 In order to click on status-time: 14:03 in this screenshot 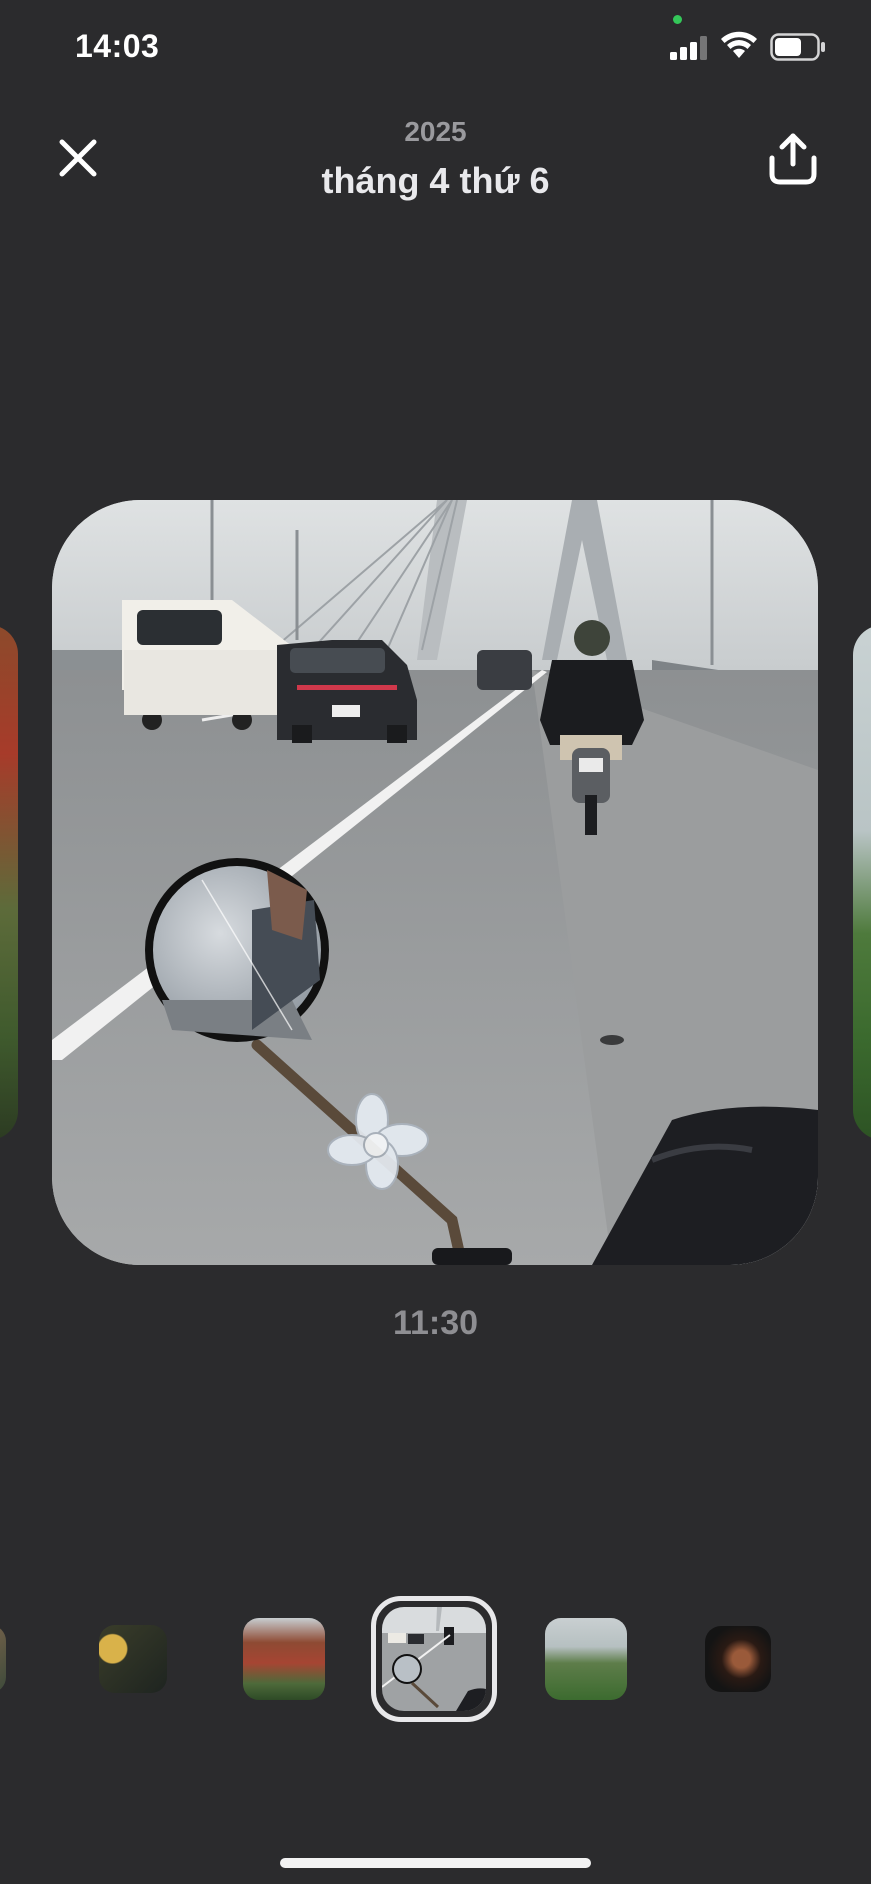, I will do `click(117, 46)`.